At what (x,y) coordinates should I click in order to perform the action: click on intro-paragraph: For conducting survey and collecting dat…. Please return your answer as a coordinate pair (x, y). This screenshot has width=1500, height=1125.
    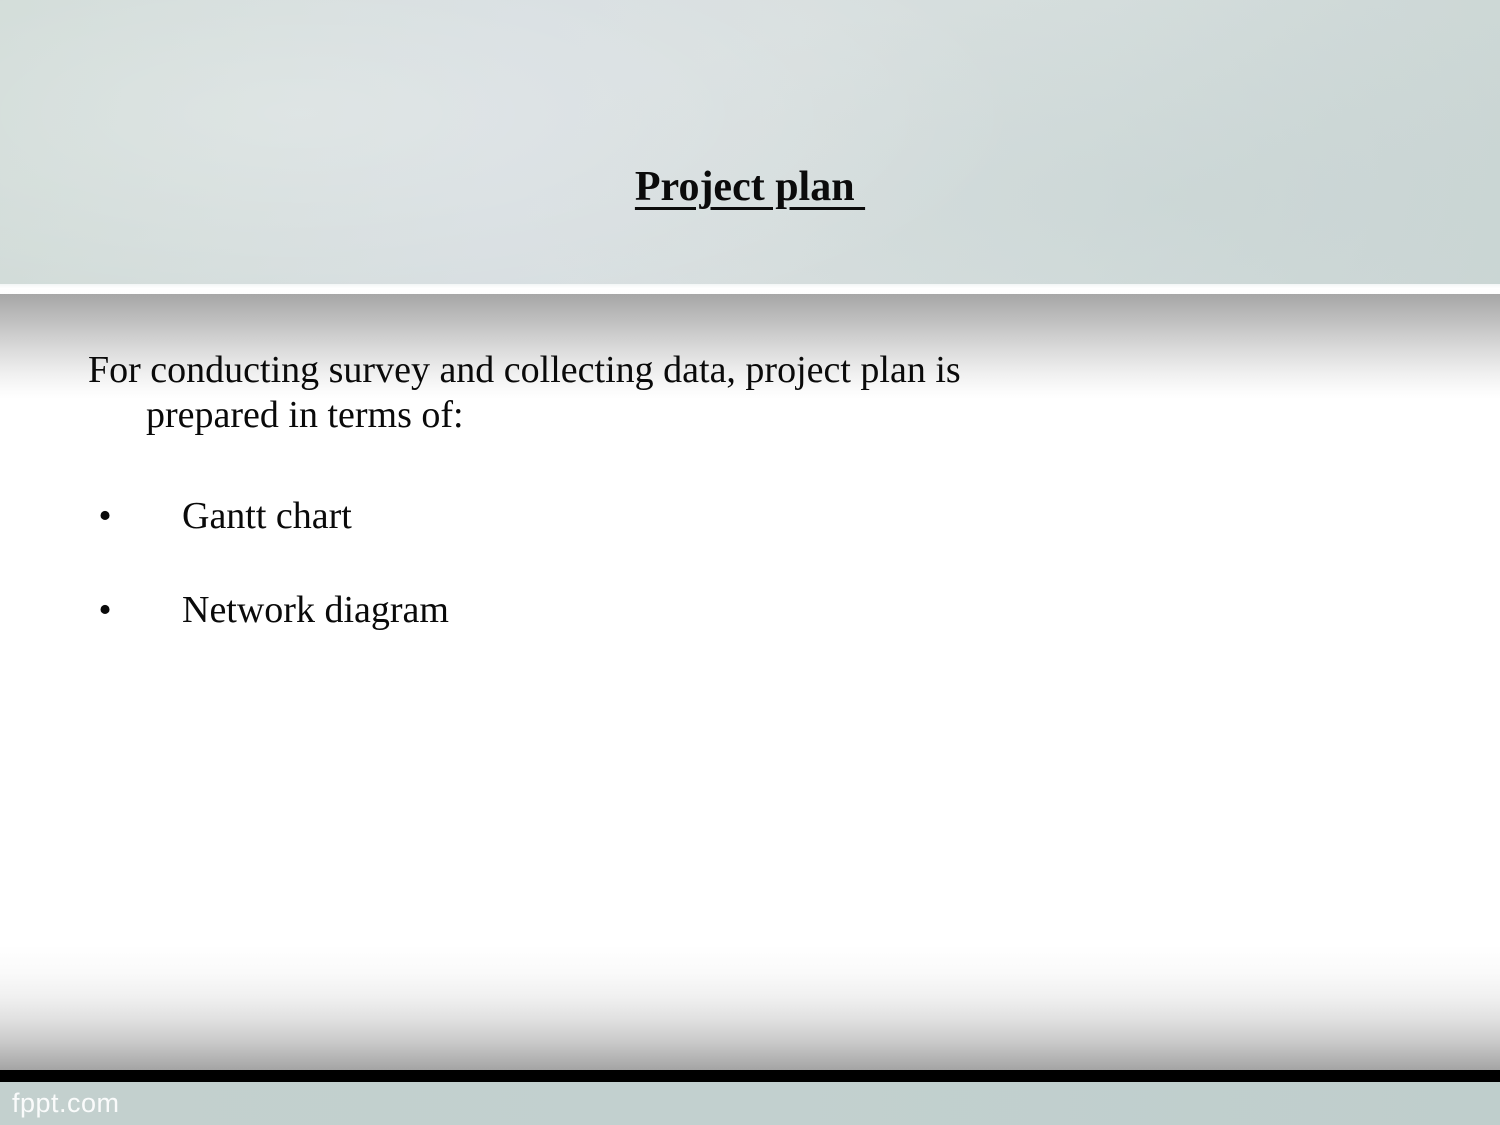
    Looking at the image, I should click on (750, 393).